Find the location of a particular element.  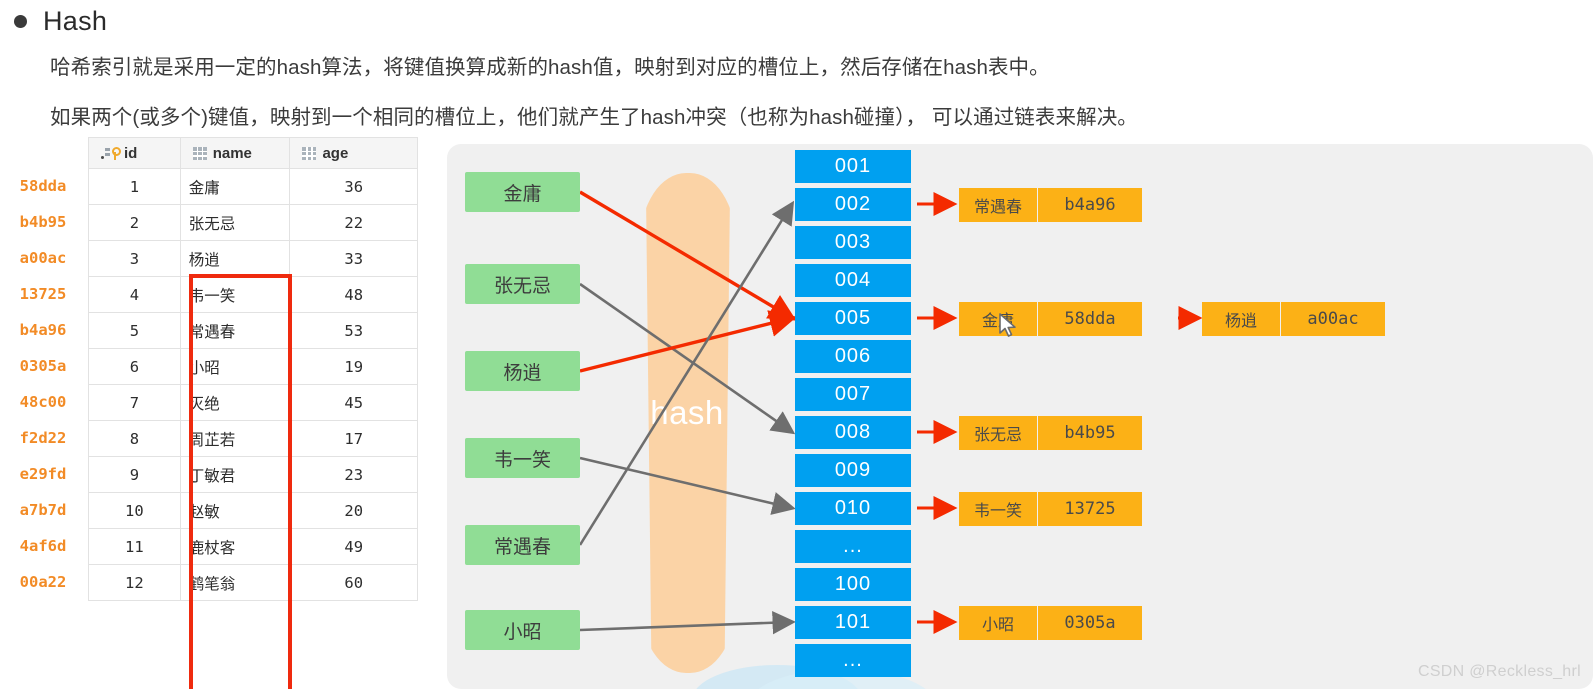

key-box: 韦一笑 is located at coordinates (522, 458).